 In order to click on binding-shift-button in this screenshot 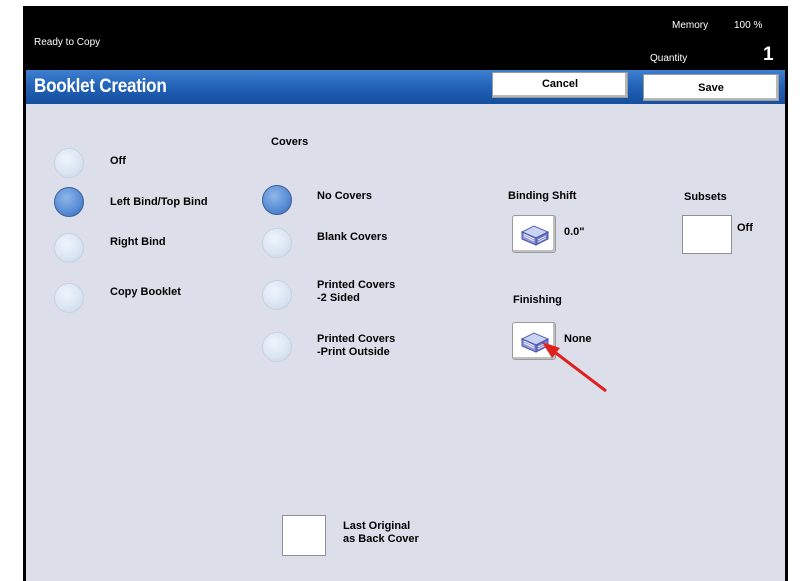, I will do `click(534, 234)`.